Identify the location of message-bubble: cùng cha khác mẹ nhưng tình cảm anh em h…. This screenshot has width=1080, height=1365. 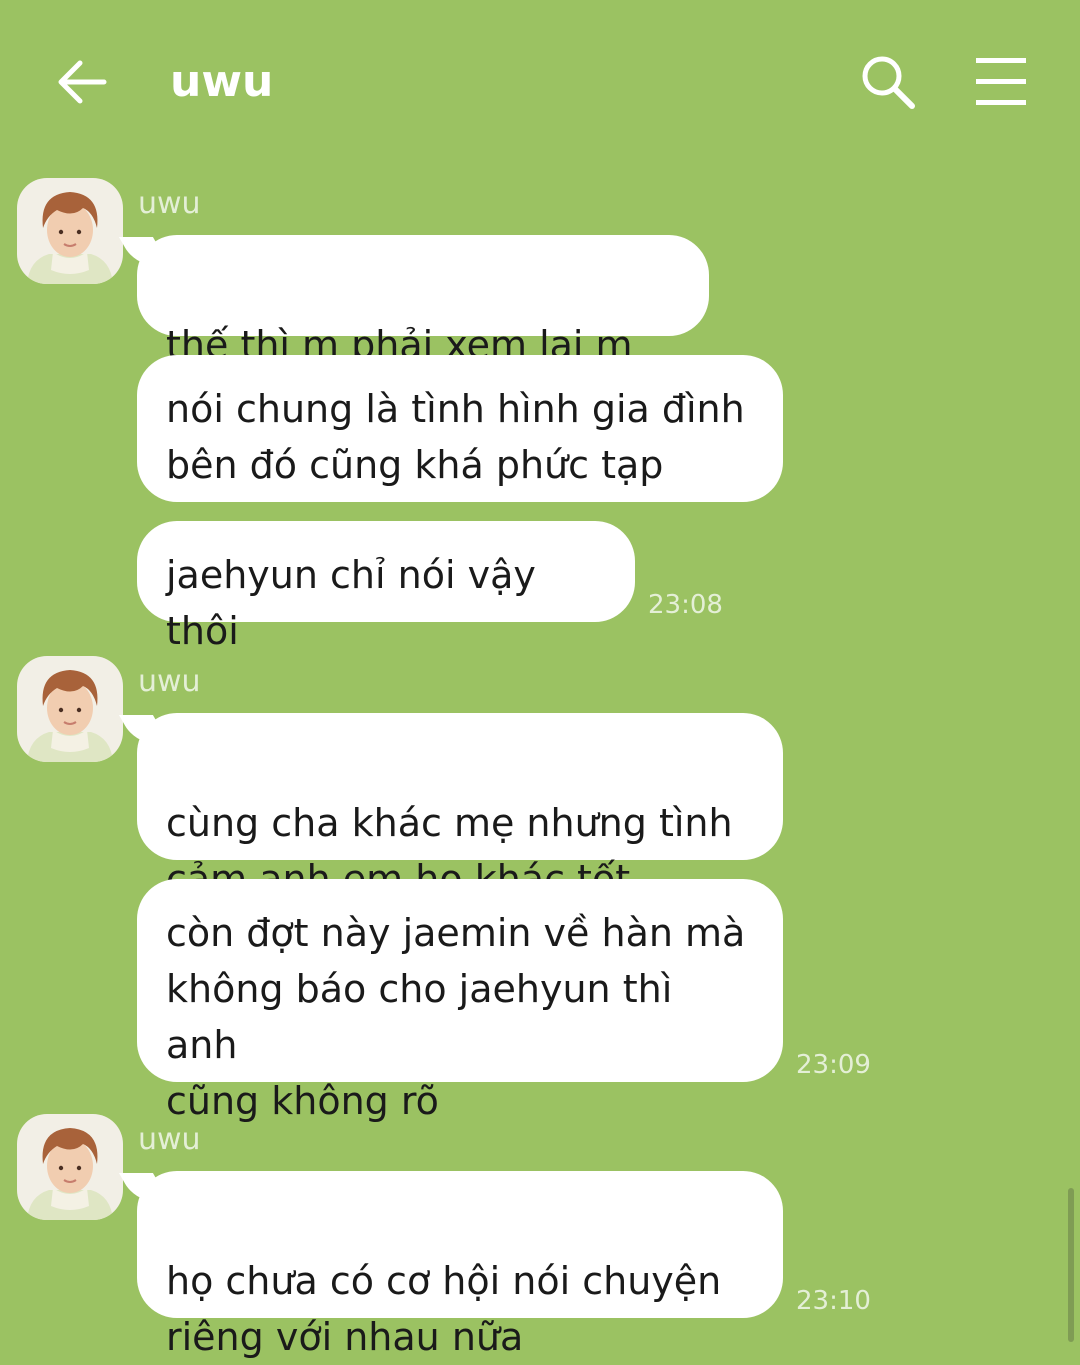
(460, 807).